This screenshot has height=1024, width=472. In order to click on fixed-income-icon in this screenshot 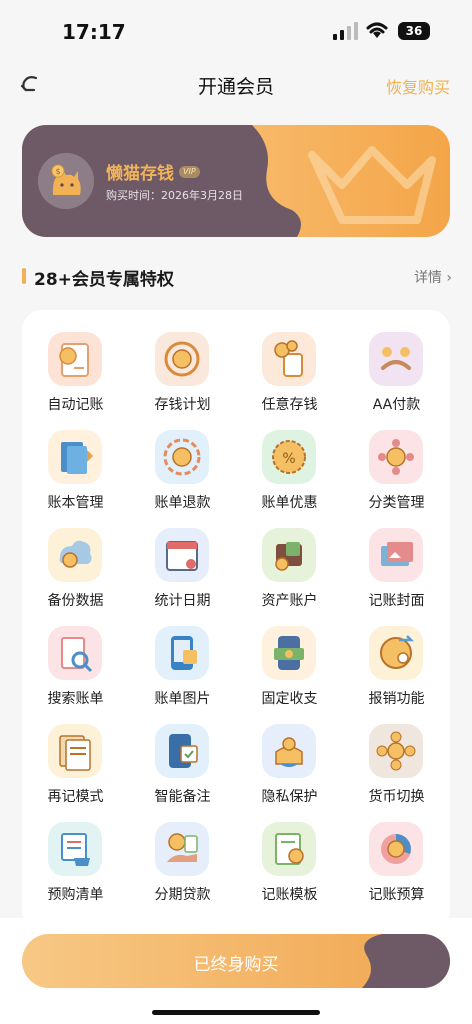, I will do `click(289, 653)`.